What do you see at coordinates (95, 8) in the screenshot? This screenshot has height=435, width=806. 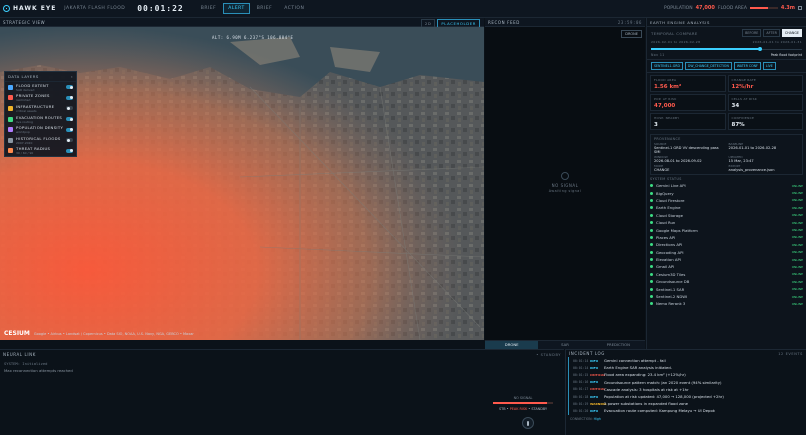 I see `incident-name: JAKARTA FLASH FLOOD` at bounding box center [95, 8].